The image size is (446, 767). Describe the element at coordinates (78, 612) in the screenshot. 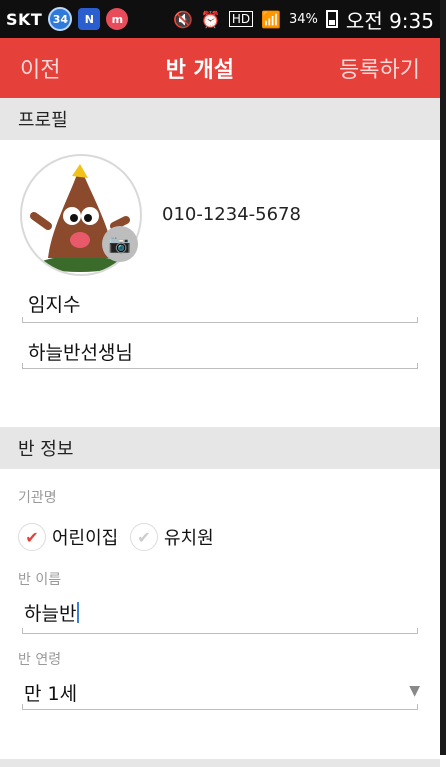

I see `text-cursor` at that location.